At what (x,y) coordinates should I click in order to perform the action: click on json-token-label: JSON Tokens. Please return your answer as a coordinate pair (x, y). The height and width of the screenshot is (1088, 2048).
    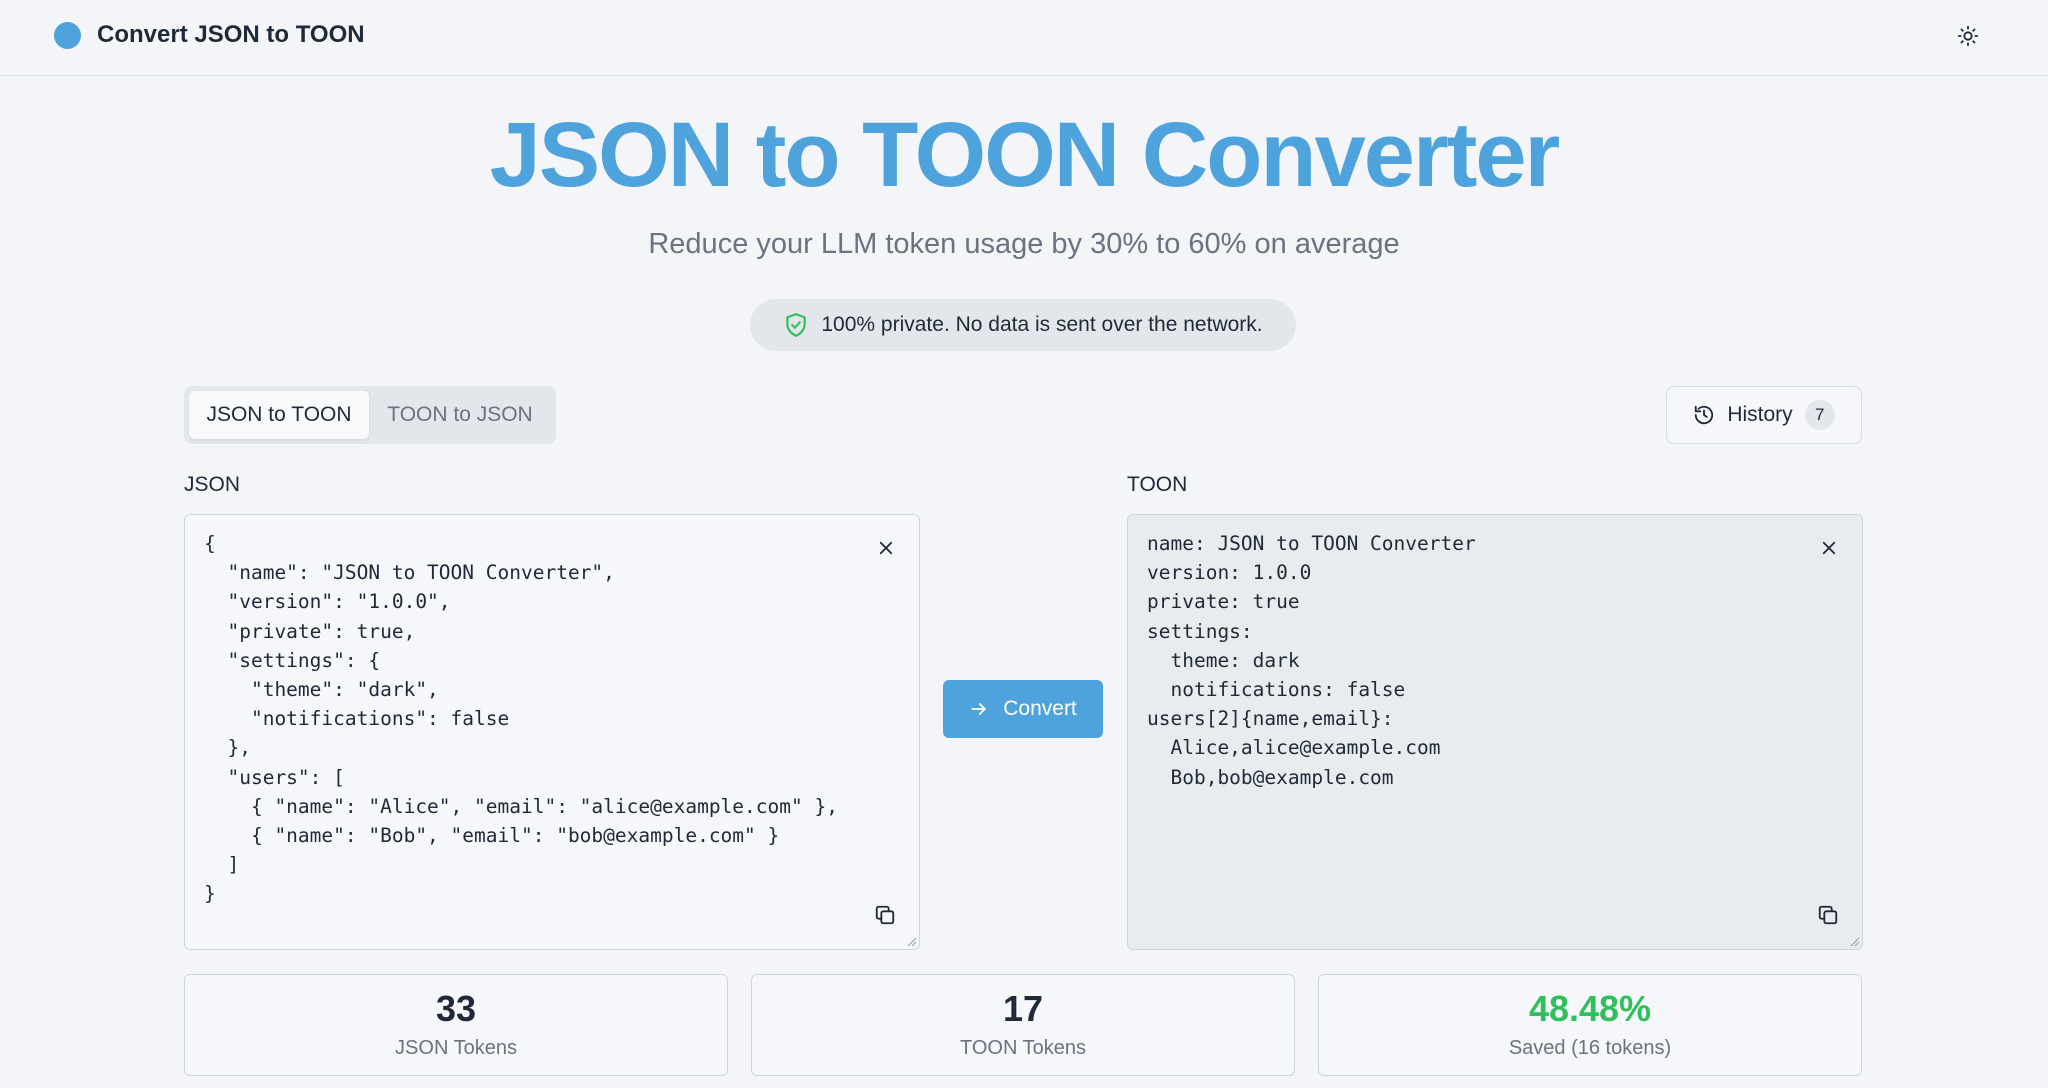
    Looking at the image, I should click on (456, 1048).